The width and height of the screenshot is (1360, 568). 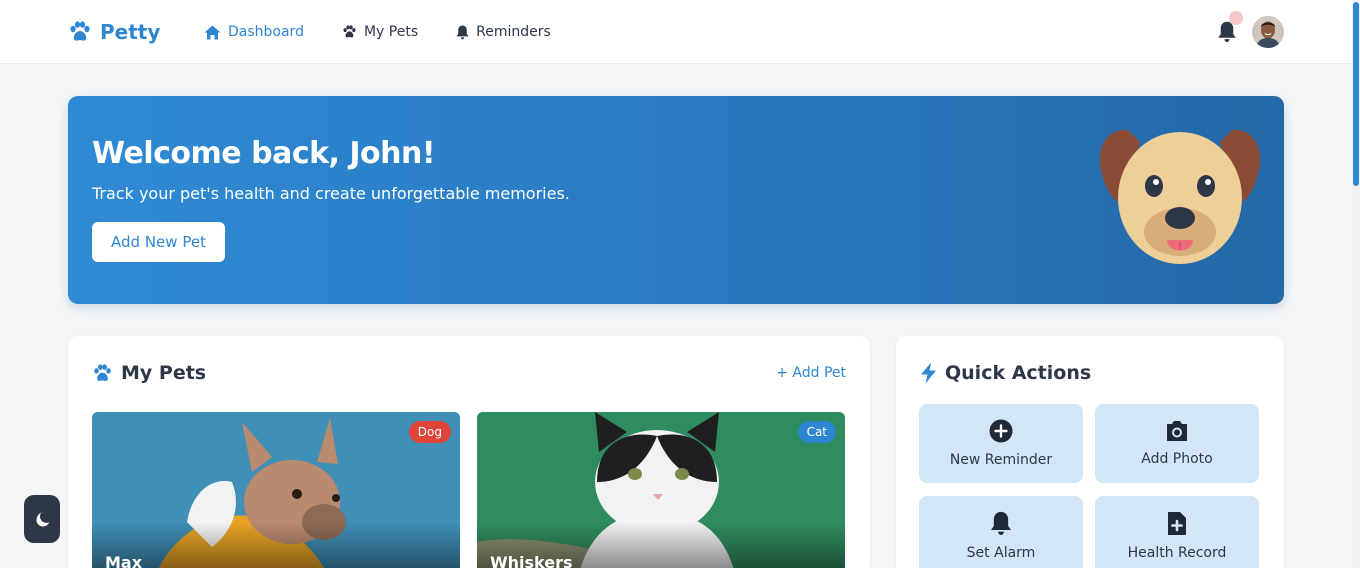 What do you see at coordinates (429, 432) in the screenshot?
I see `pet-type-badge: Dog` at bounding box center [429, 432].